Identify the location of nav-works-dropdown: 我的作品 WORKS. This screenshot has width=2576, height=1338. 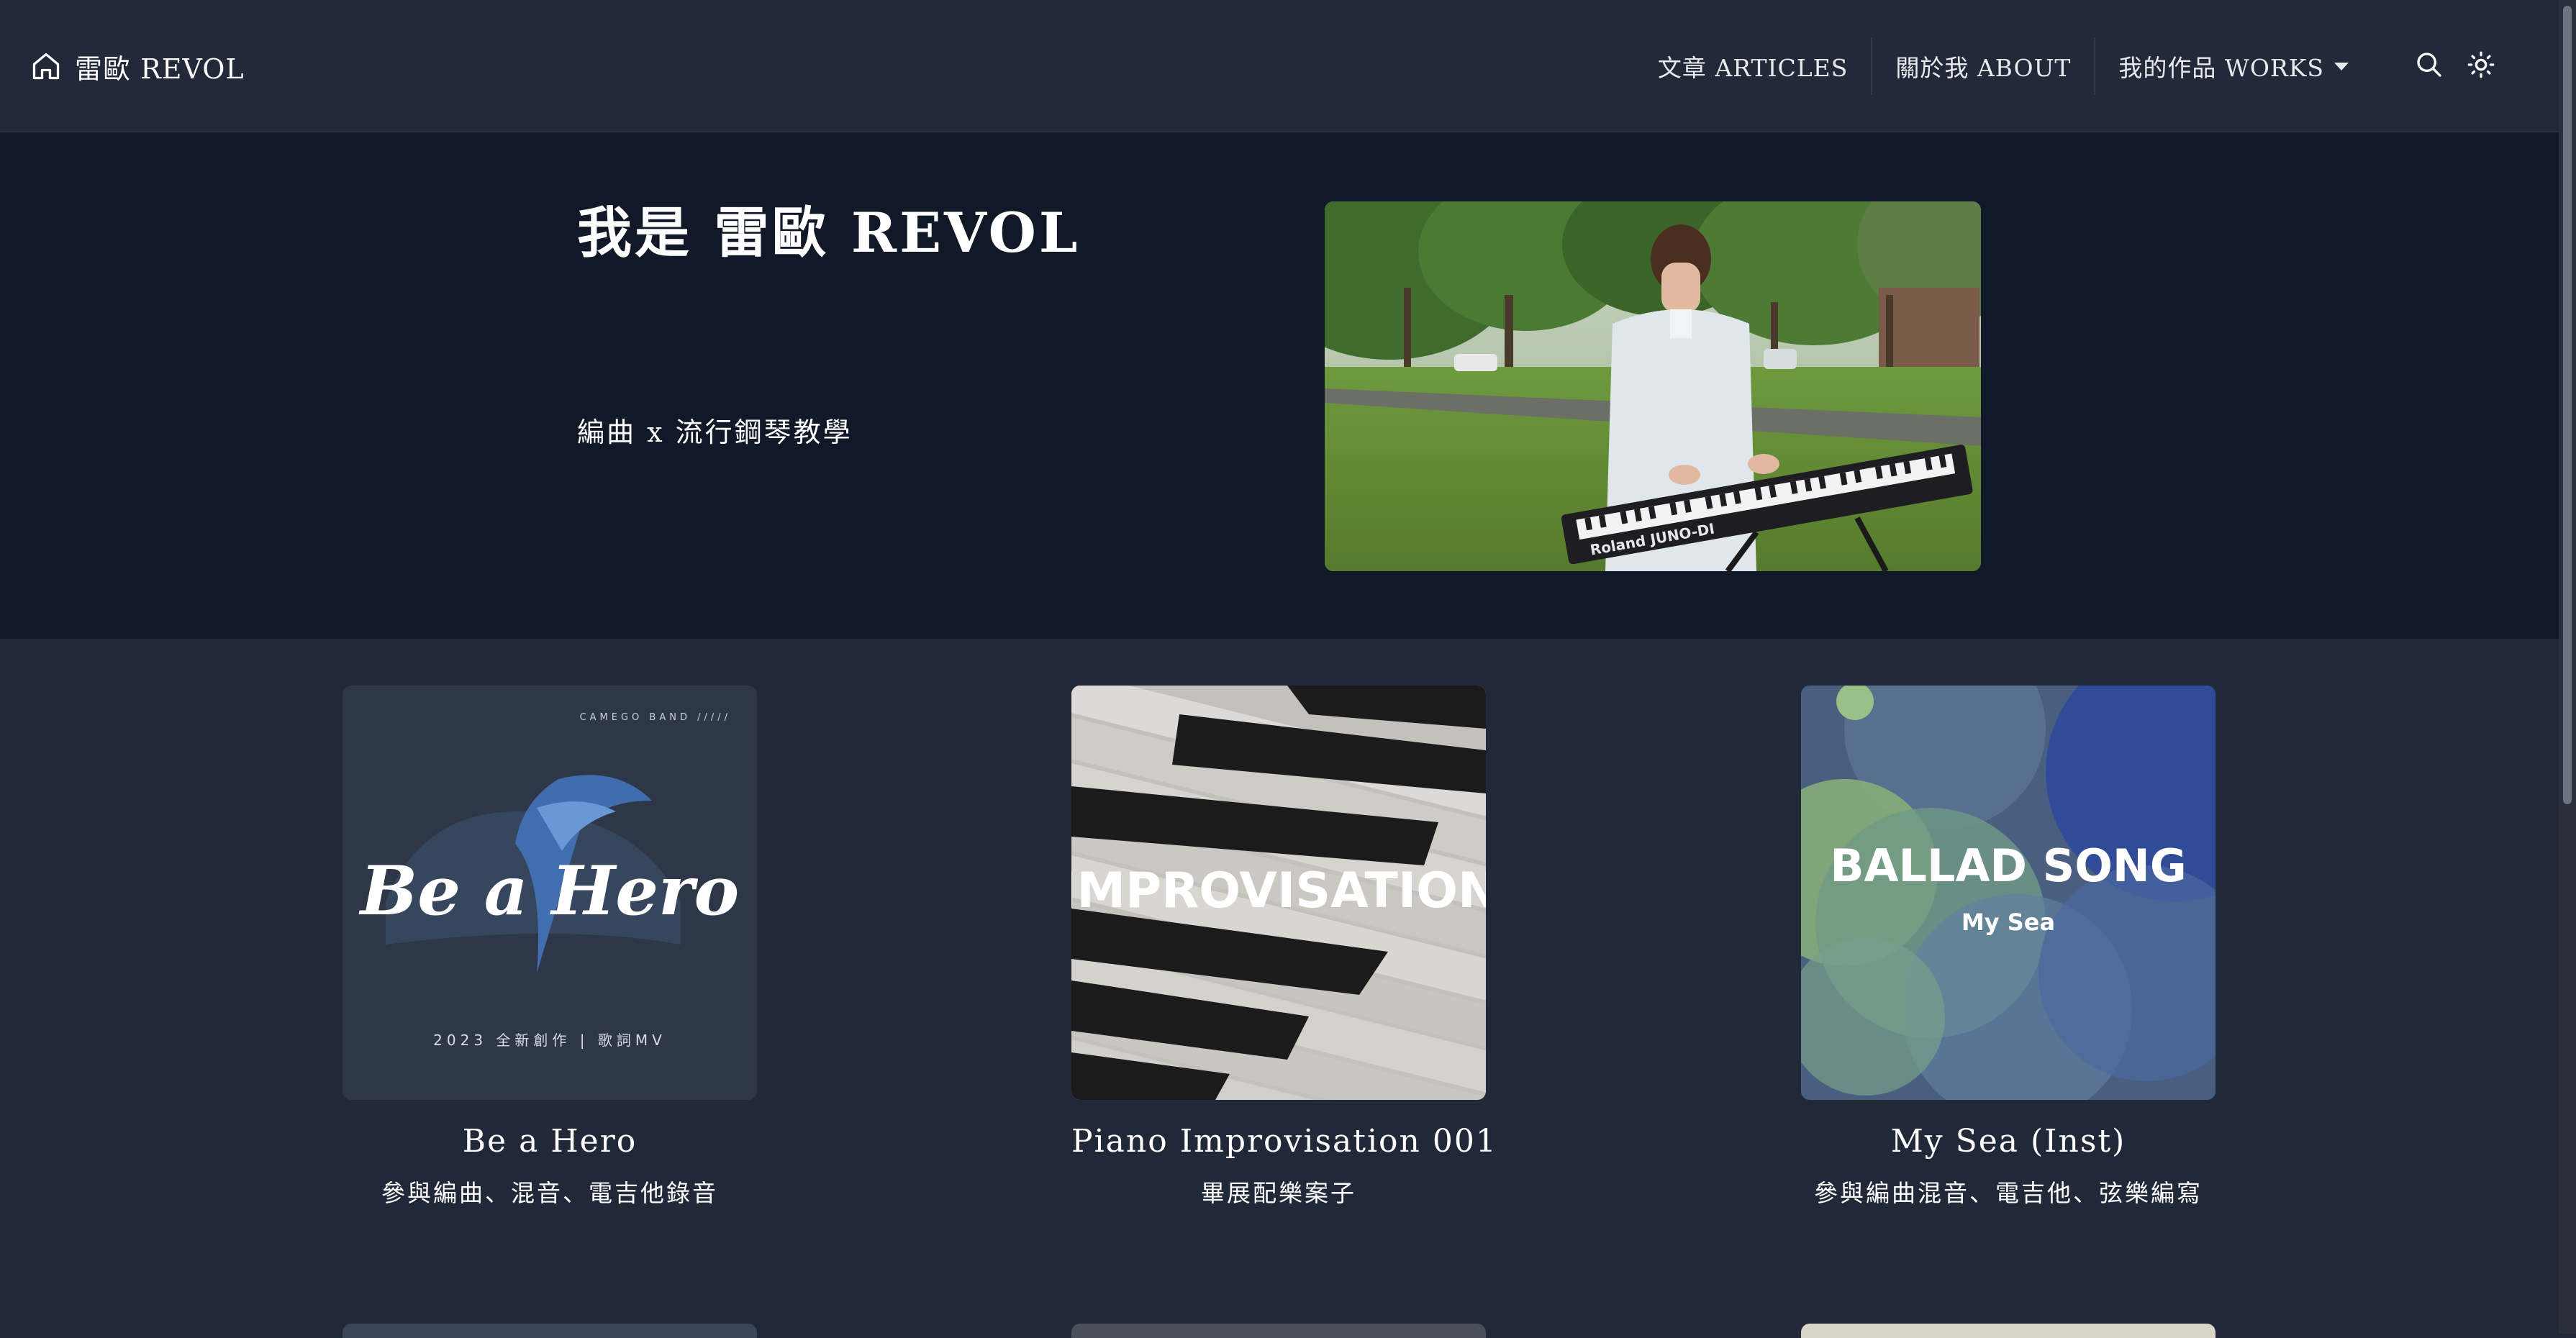
(2233, 66).